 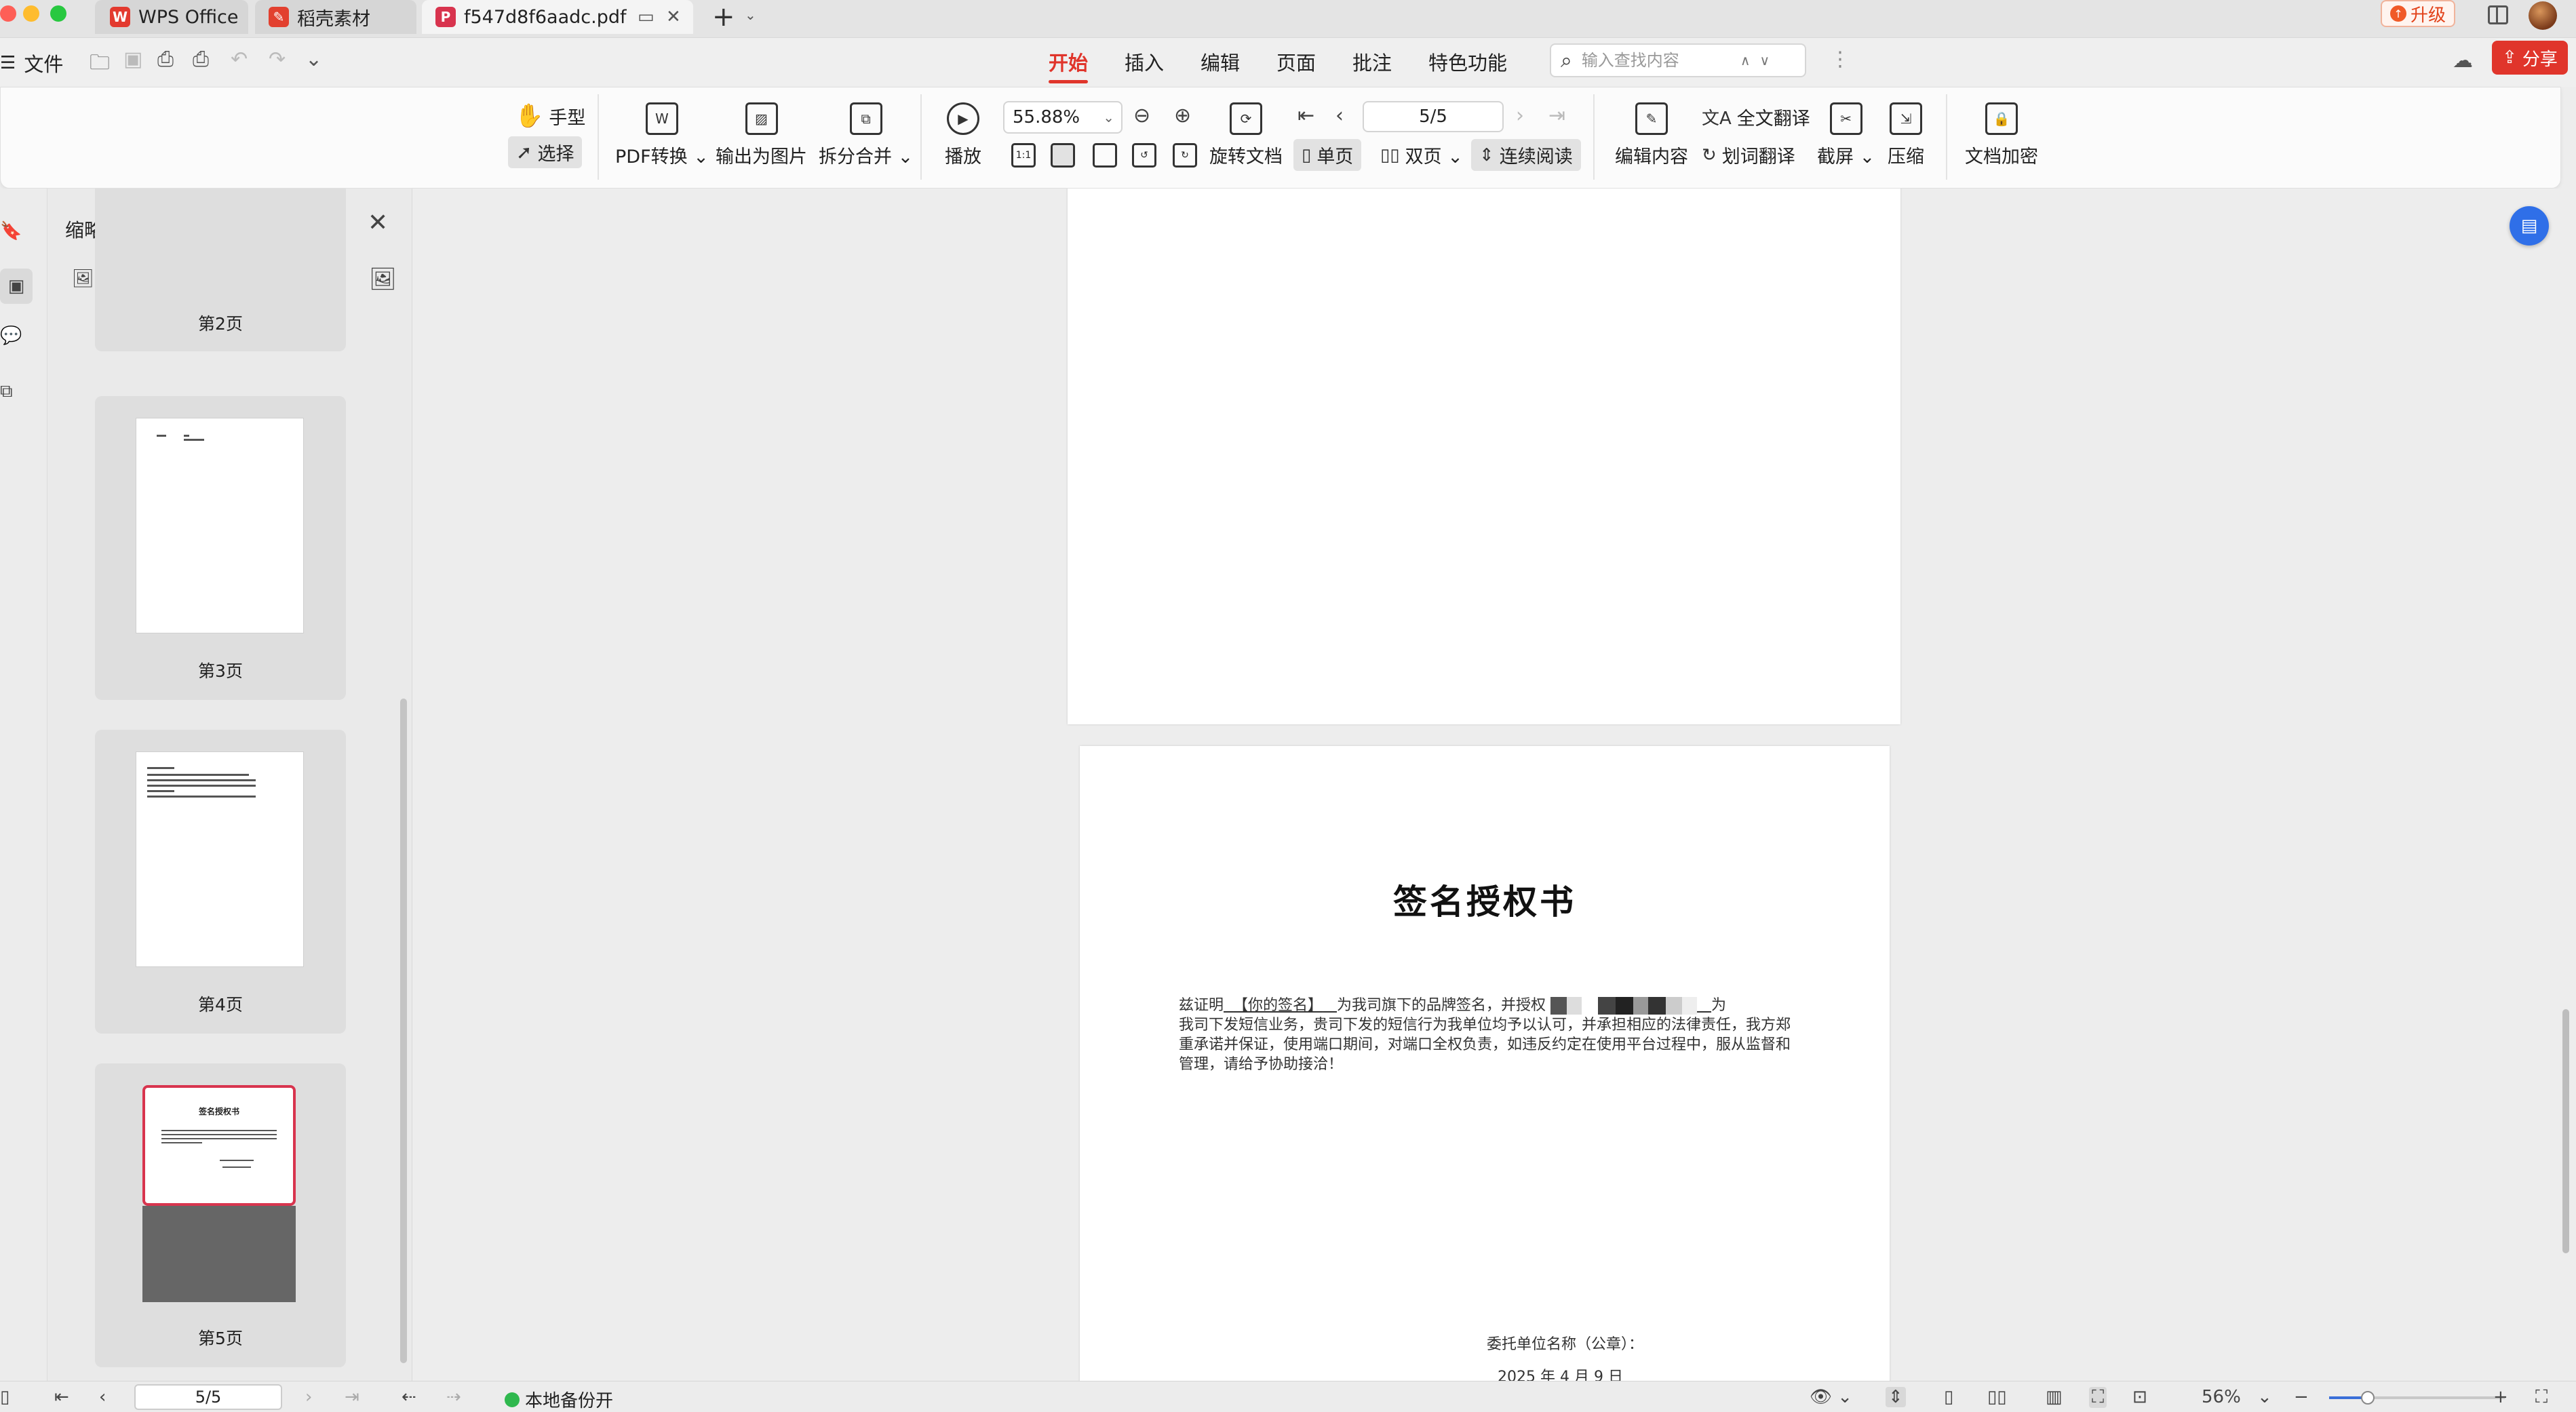 What do you see at coordinates (1997, 1397) in the screenshot?
I see `double-view-icon: ▯▯` at bounding box center [1997, 1397].